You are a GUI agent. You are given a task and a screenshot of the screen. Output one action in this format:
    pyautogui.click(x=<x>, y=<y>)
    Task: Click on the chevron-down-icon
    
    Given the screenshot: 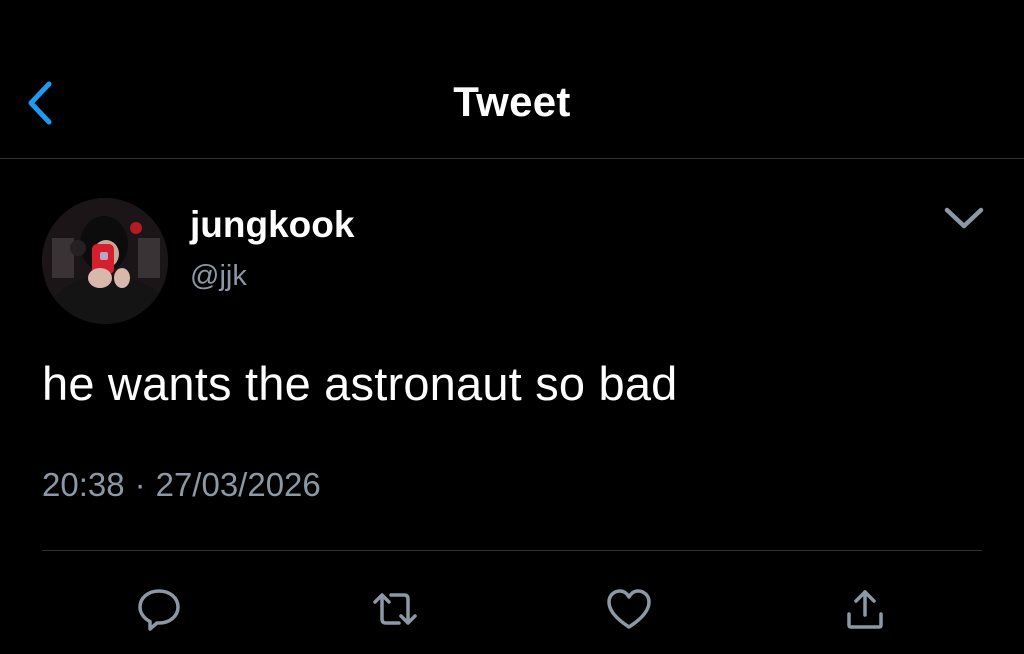 What is the action you would take?
    pyautogui.click(x=964, y=218)
    